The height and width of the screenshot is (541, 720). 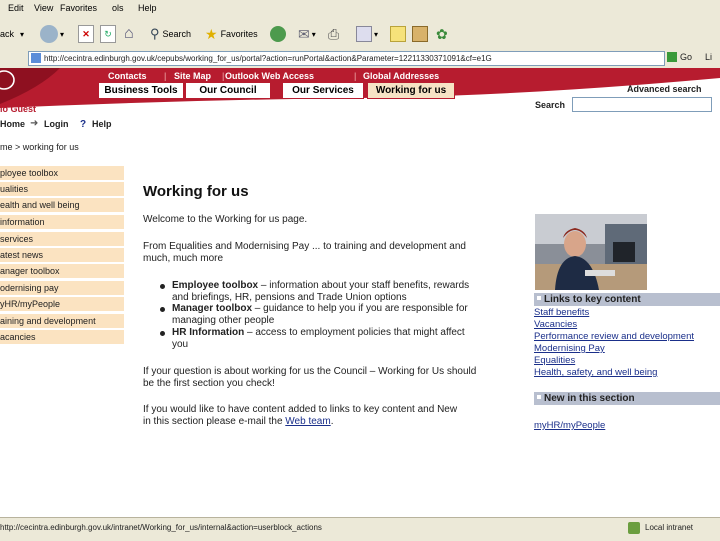 I want to click on go-label: Go, so click(x=686, y=57).